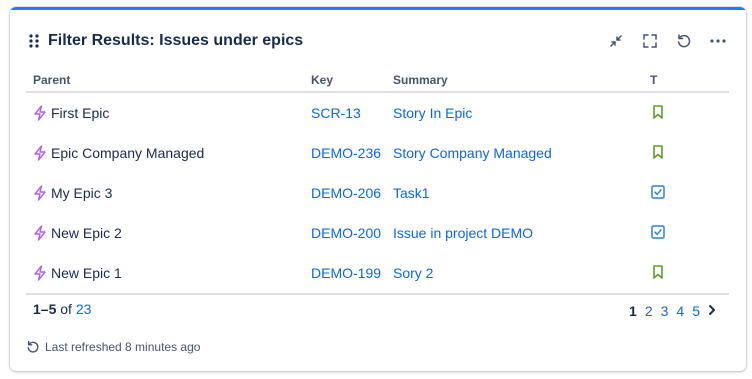  Describe the element at coordinates (86, 233) in the screenshot. I see `parent-name: New Epic 2` at that location.